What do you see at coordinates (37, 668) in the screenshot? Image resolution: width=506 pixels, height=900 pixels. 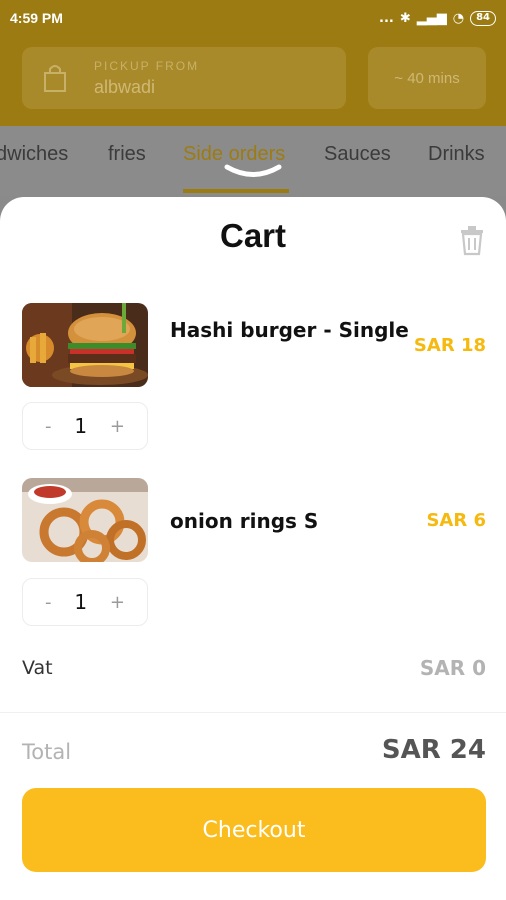 I see `vat-label: Vat` at bounding box center [37, 668].